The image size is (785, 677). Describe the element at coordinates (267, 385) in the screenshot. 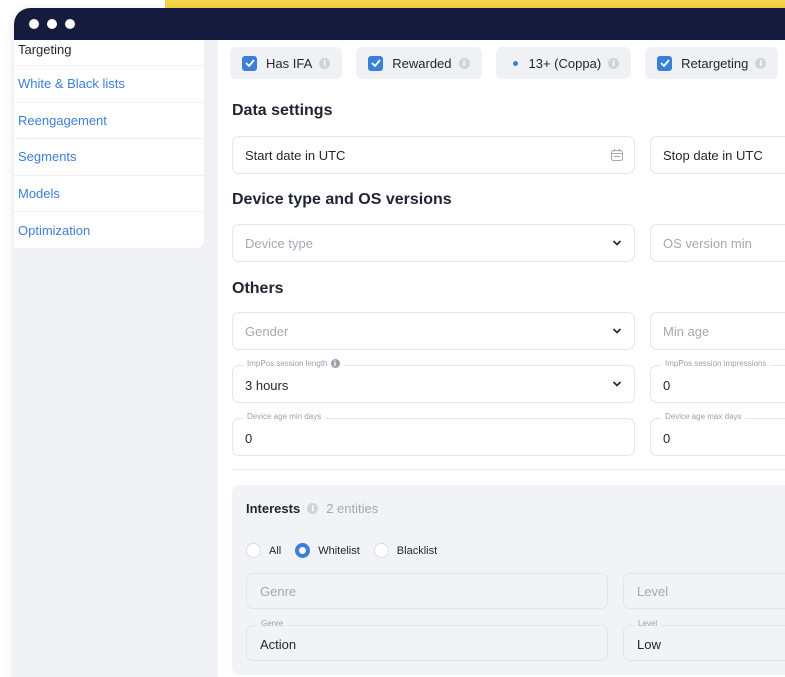

I see `session-length-value: 3 hours` at that location.